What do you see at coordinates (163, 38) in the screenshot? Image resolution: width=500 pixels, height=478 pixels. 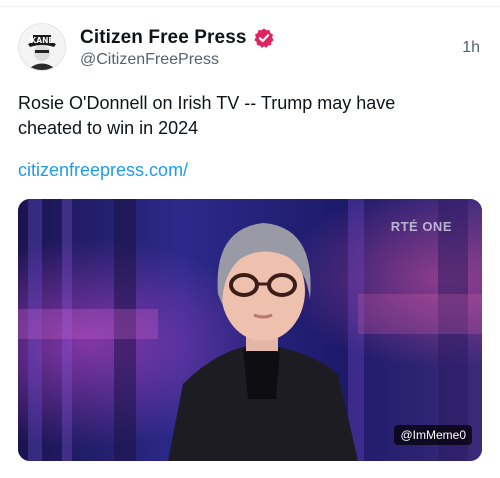 I see `display-name: Citizen Free Press` at bounding box center [163, 38].